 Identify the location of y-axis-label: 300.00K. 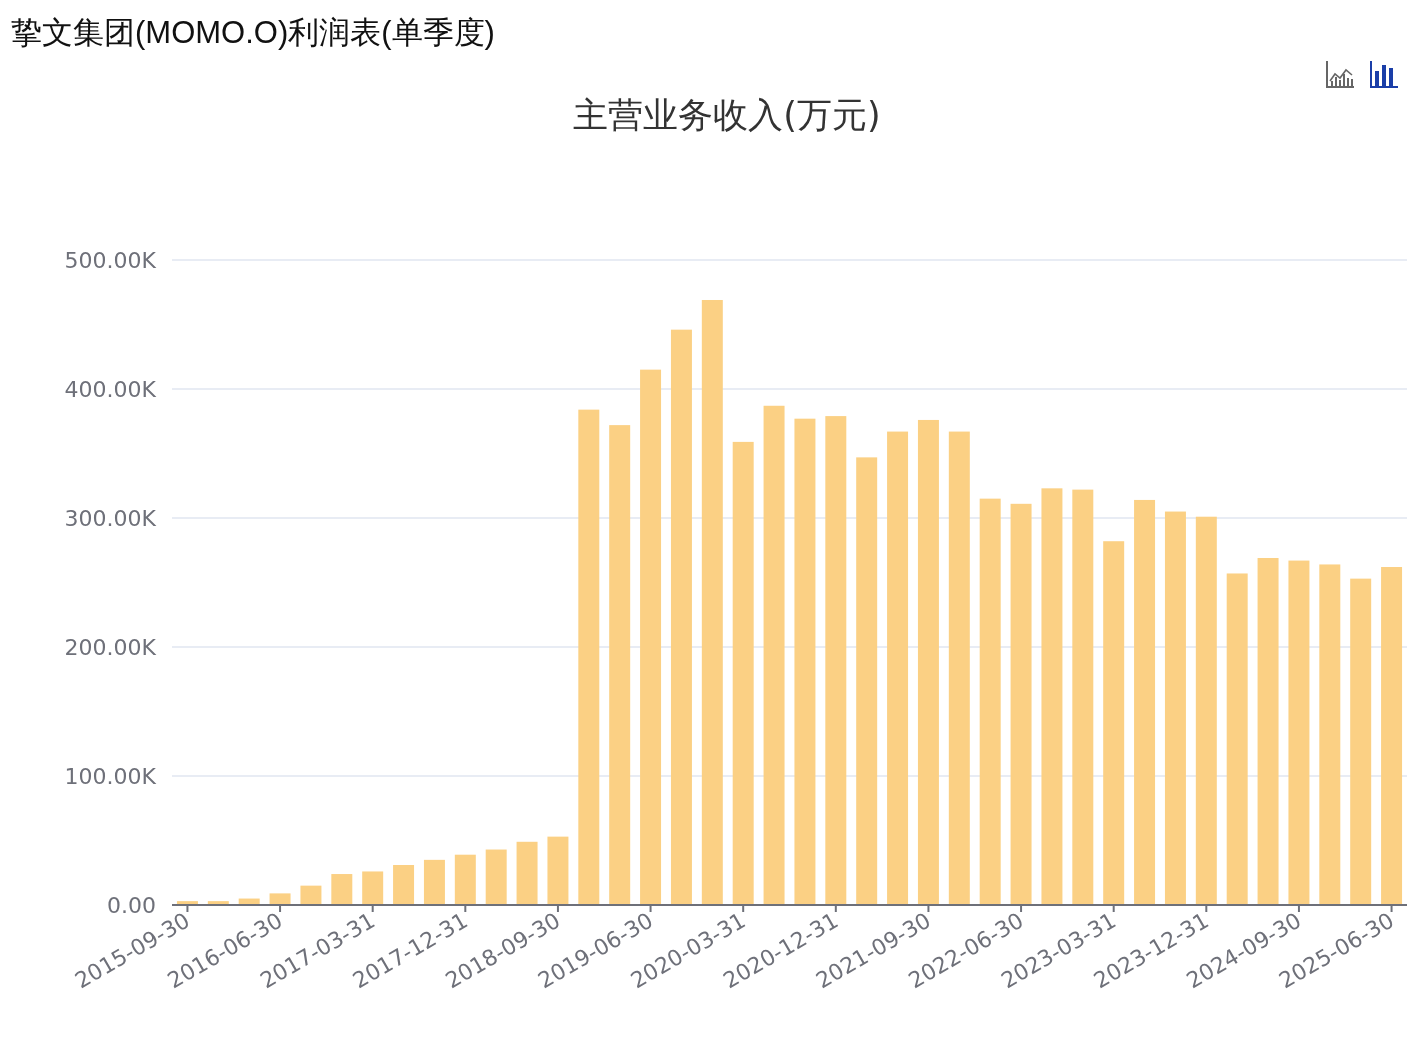
(110, 518).